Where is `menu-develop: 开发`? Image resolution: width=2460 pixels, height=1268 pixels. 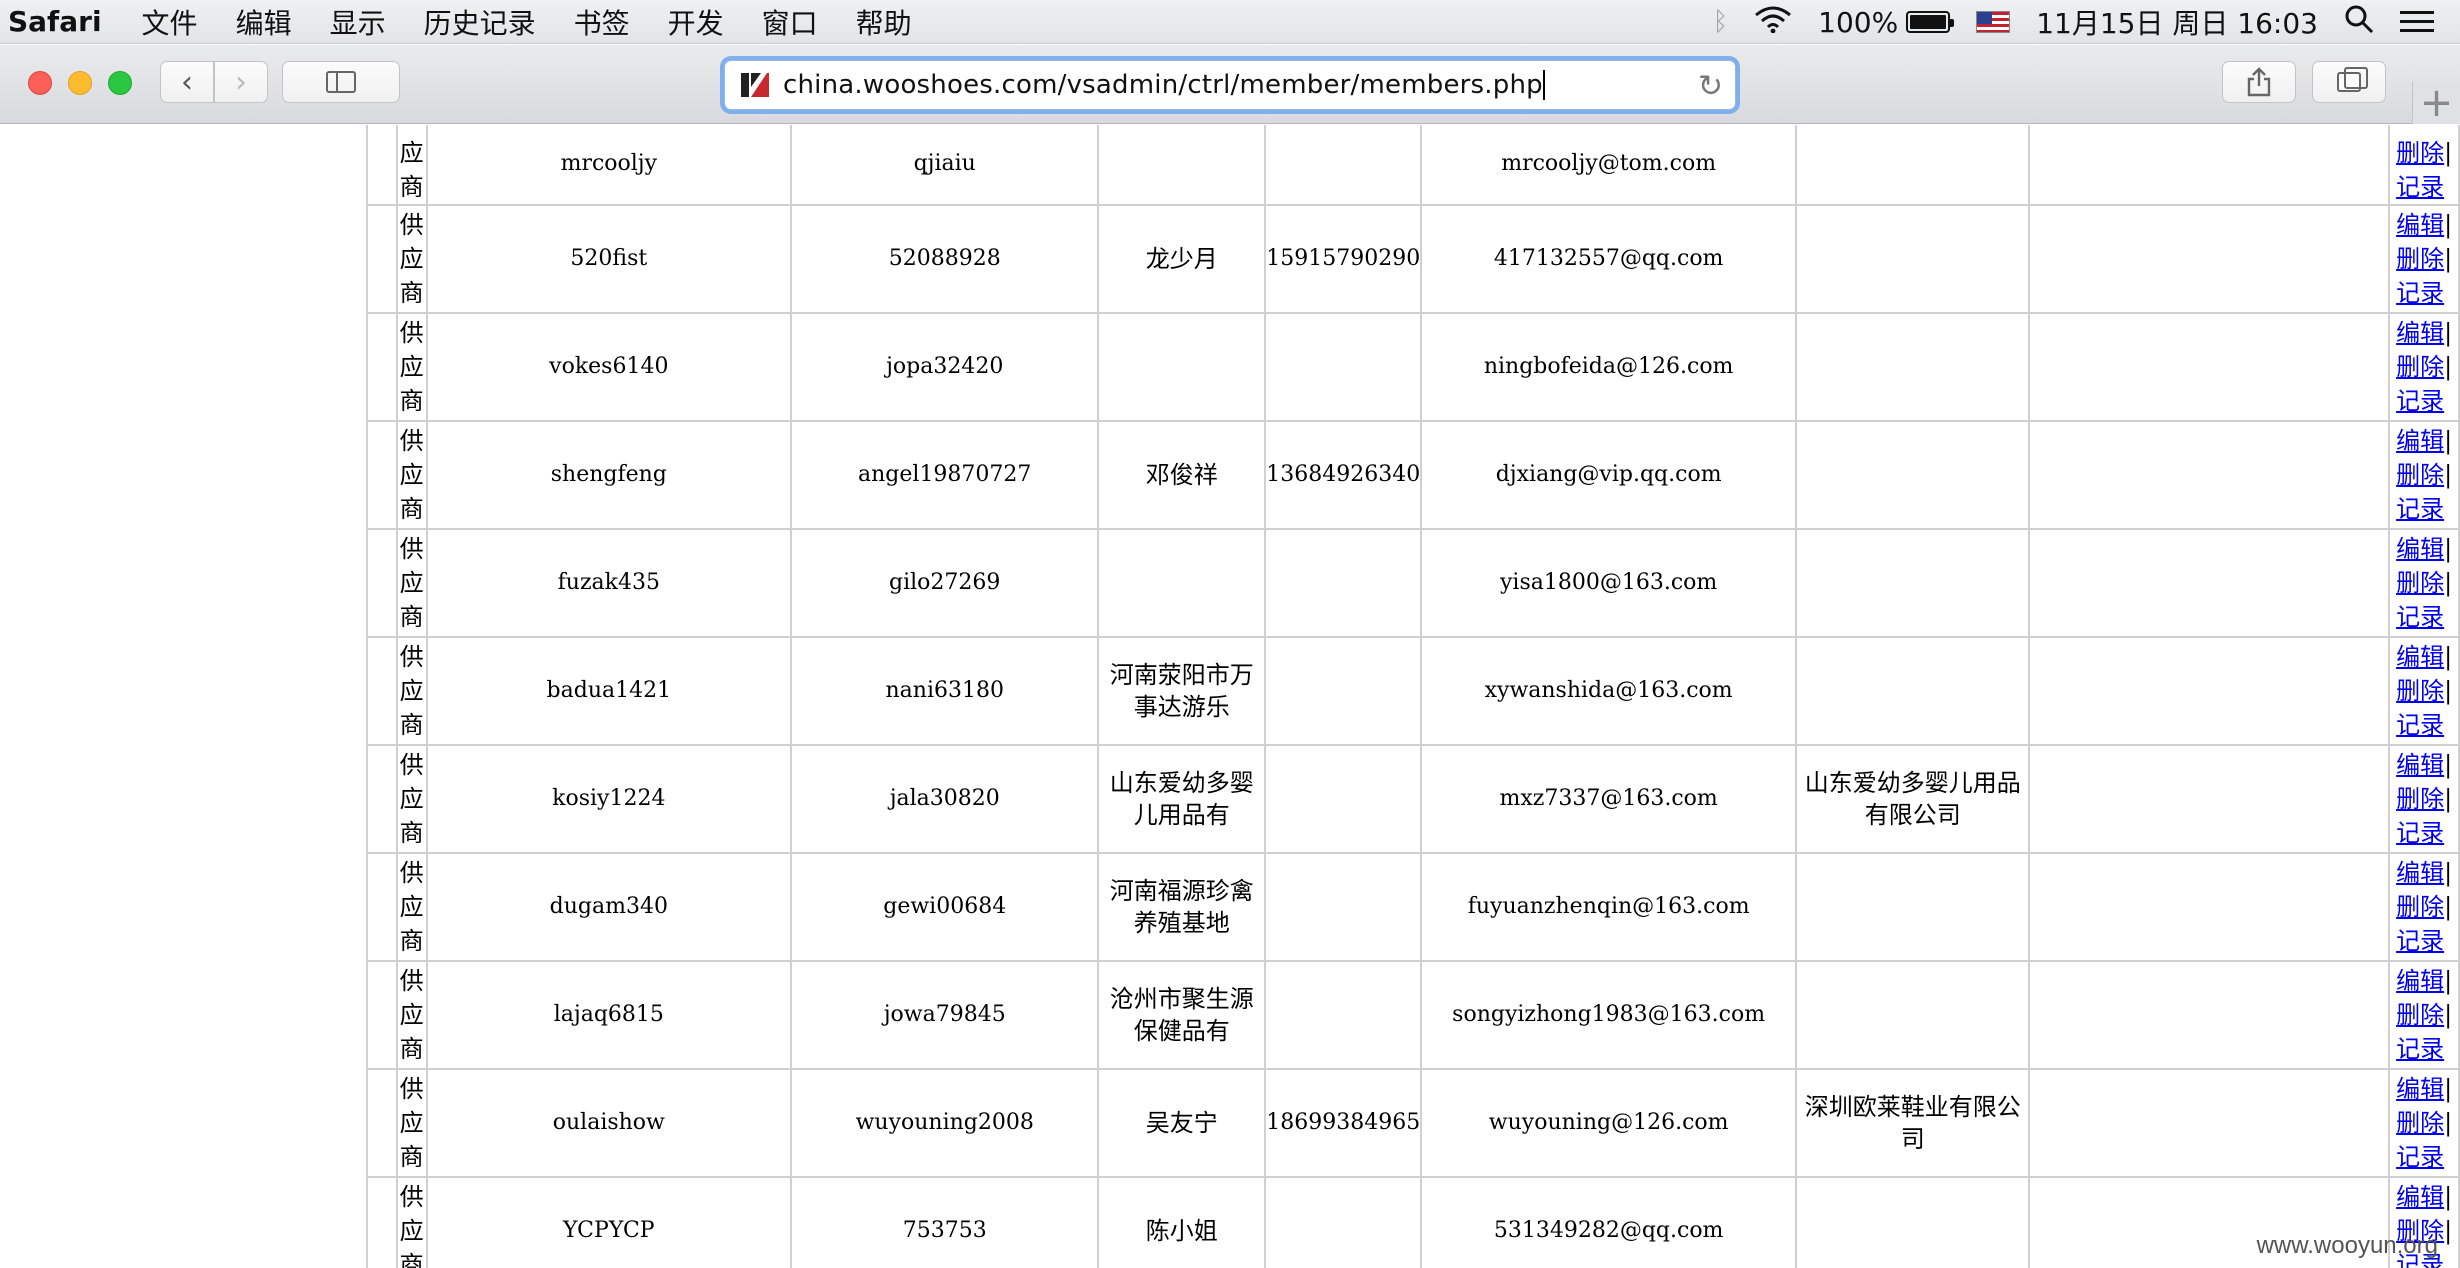 menu-develop: 开发 is located at coordinates (696, 22).